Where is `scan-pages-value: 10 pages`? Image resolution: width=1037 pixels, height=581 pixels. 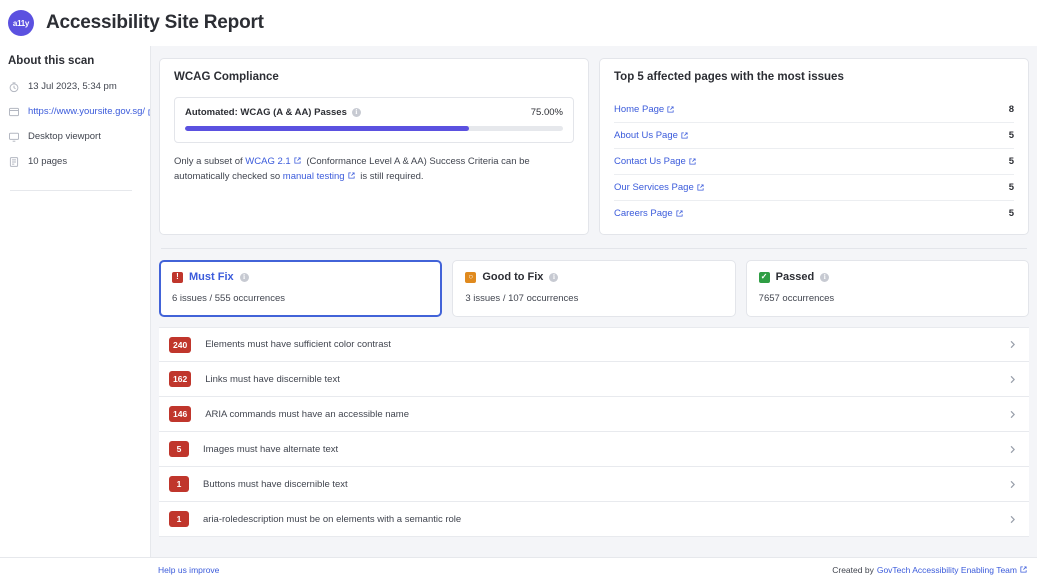
scan-pages-value: 10 pages is located at coordinates (48, 161).